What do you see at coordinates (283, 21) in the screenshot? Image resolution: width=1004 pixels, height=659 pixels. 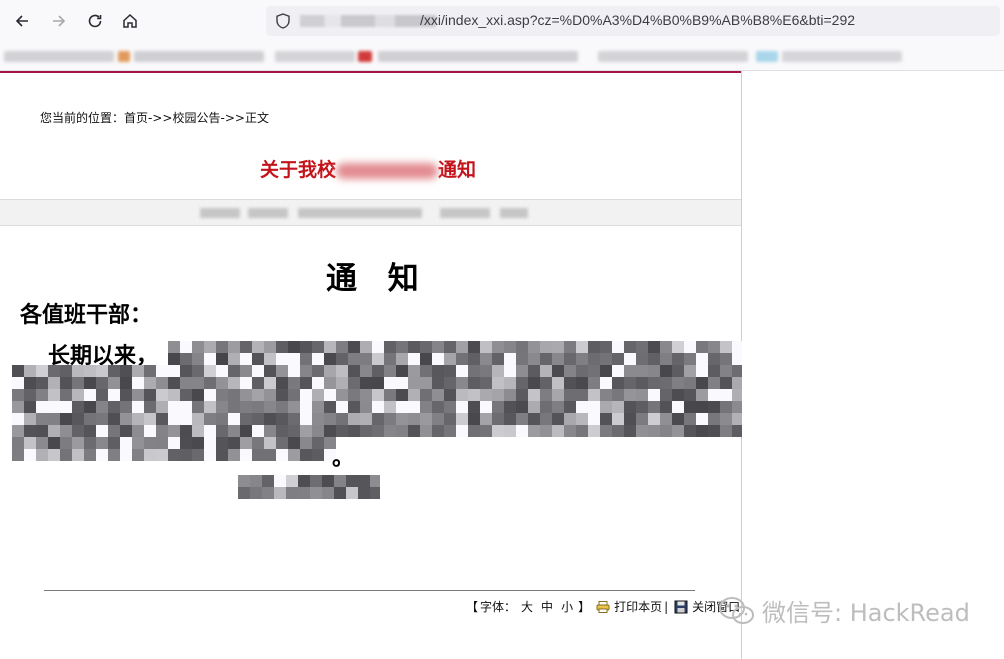 I see `shield-icon` at bounding box center [283, 21].